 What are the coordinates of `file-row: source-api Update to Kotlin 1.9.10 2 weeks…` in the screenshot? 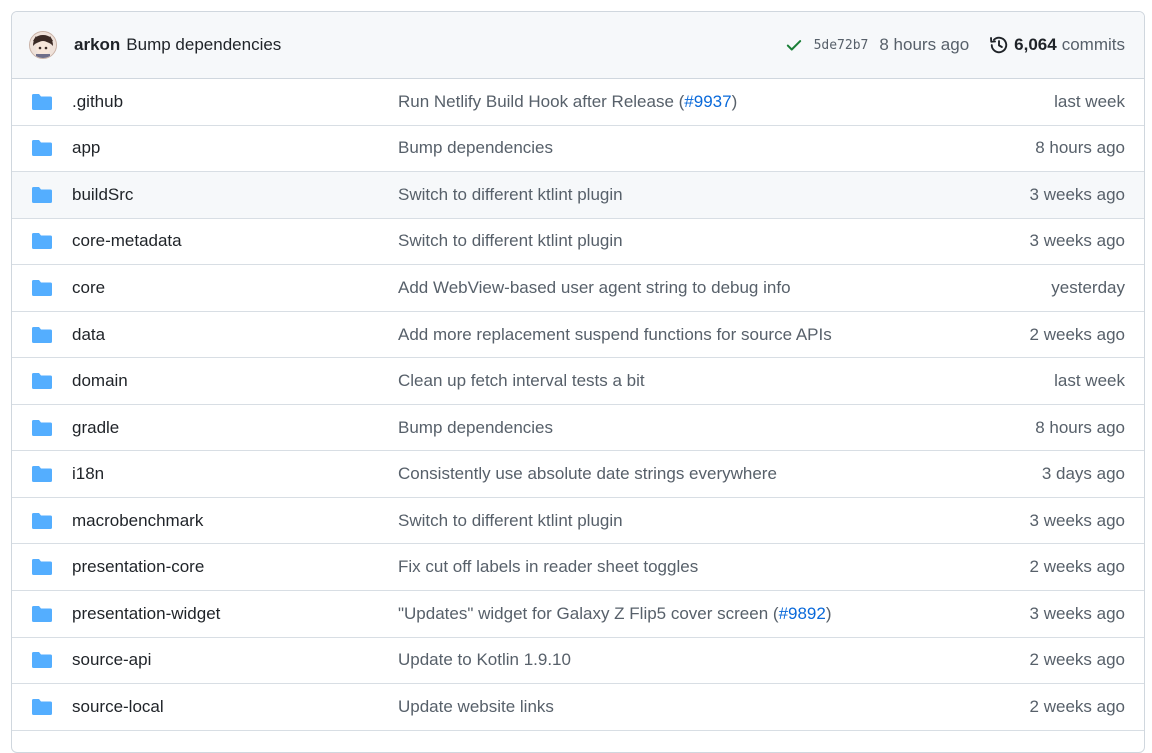 It's located at (578, 661).